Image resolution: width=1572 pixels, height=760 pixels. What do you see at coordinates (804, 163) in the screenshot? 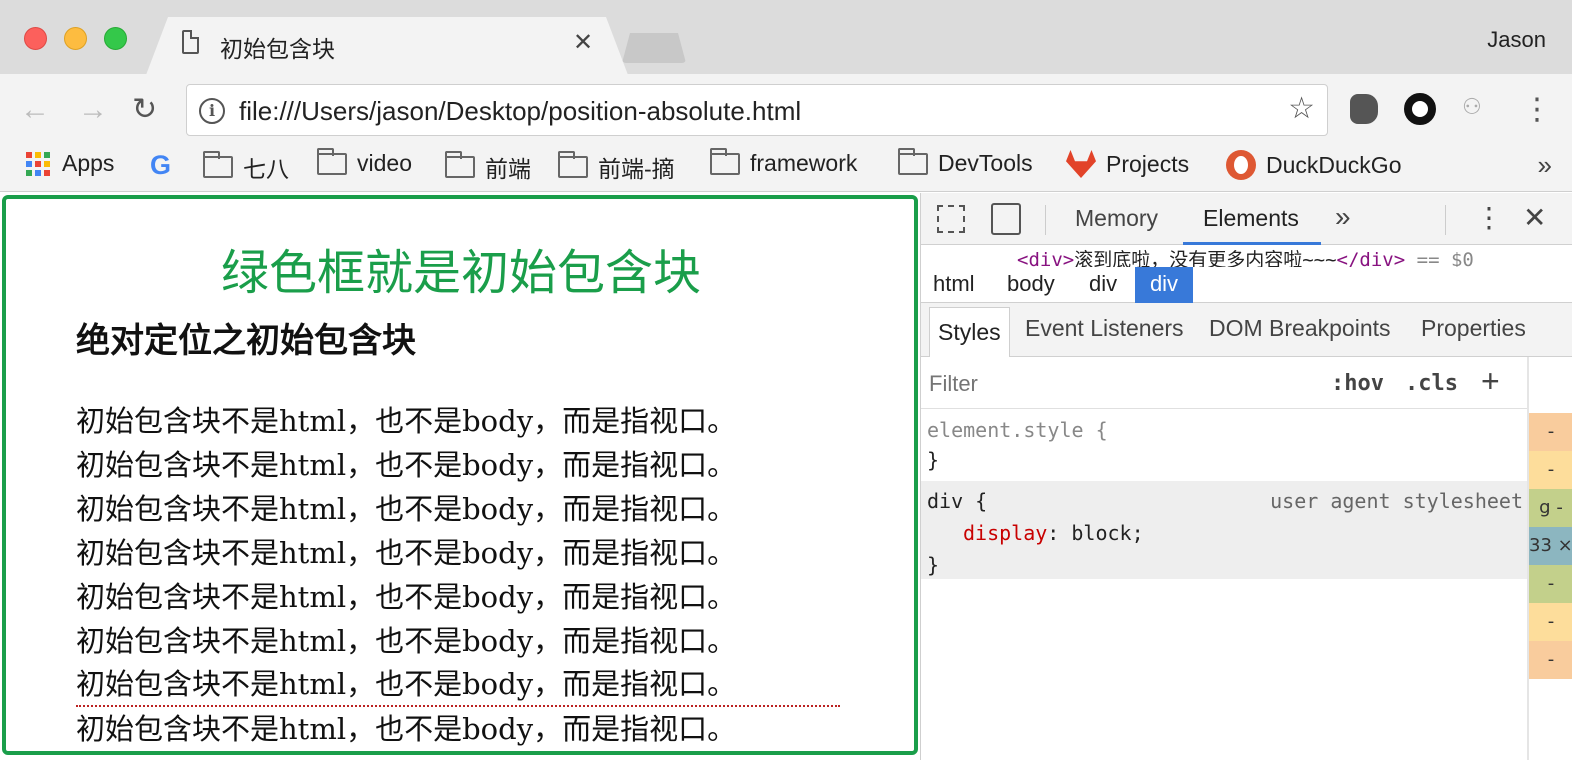
I see `bookmark-label: framework` at bounding box center [804, 163].